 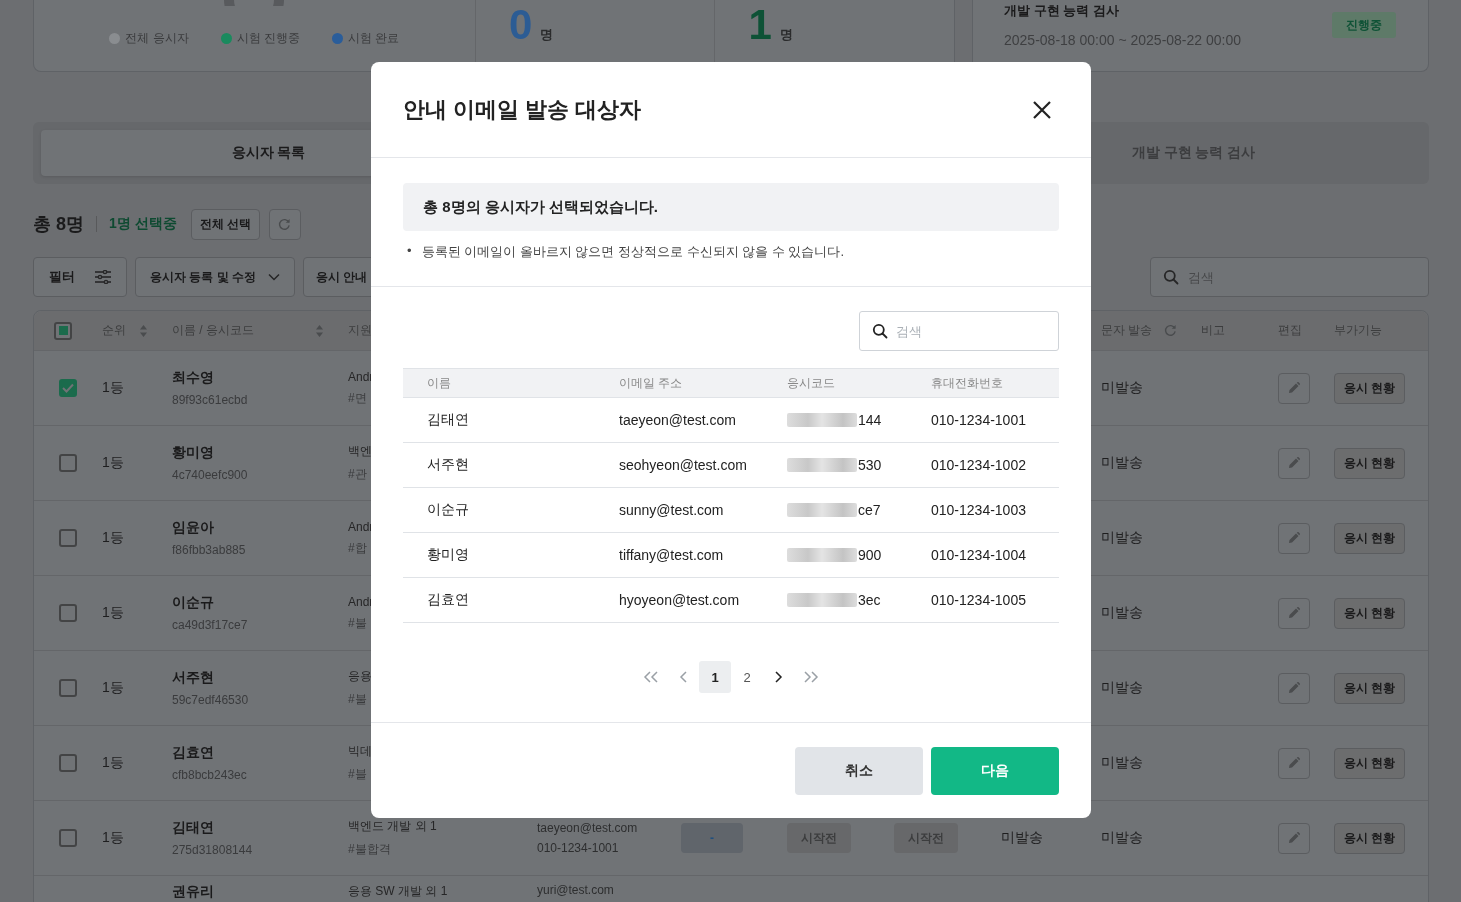 What do you see at coordinates (357, 774) in the screenshot?
I see `tag-text: #블` at bounding box center [357, 774].